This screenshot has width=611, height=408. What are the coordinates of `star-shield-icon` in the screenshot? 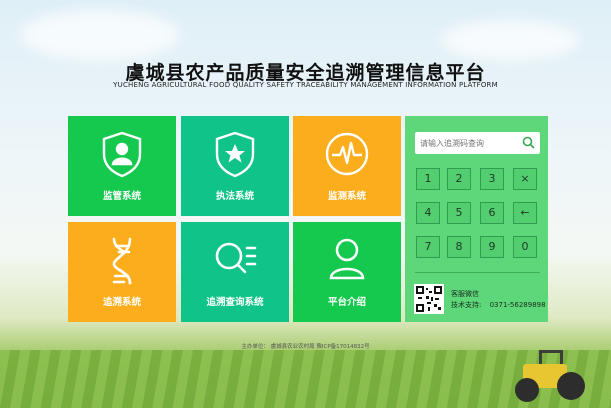 It's located at (235, 154).